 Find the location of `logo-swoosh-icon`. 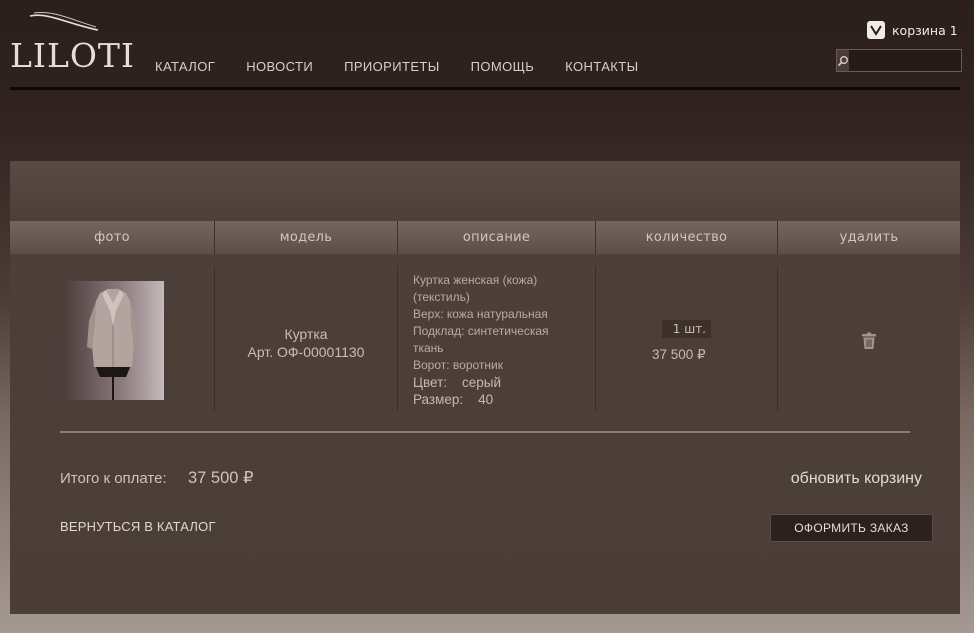

logo-swoosh-icon is located at coordinates (64, 21).